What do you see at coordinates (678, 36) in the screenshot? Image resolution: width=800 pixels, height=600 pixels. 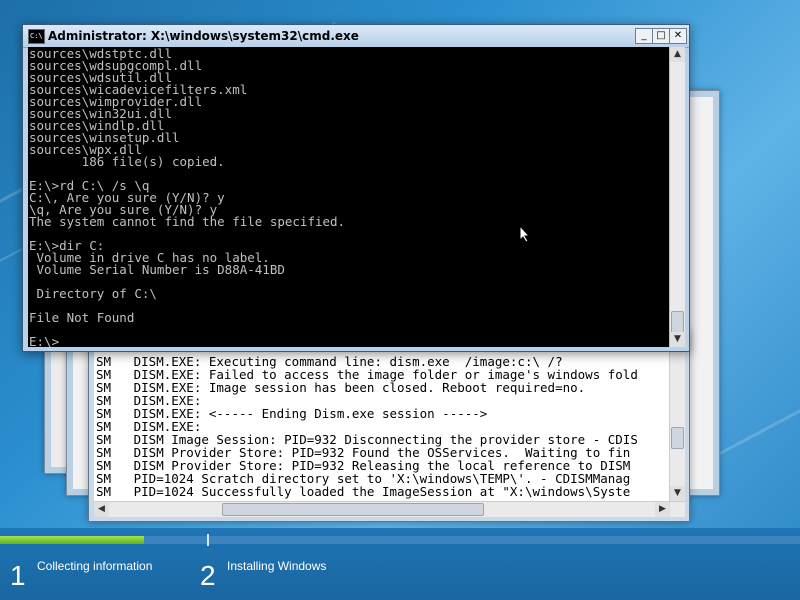 I see `close-button: ✕` at bounding box center [678, 36].